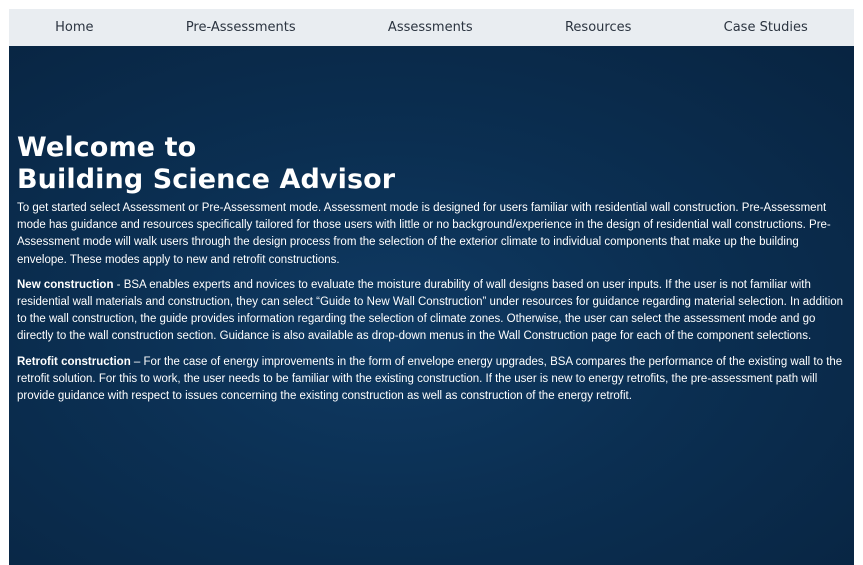  What do you see at coordinates (206, 179) in the screenshot?
I see `title-line-2: Building Science Advisor` at bounding box center [206, 179].